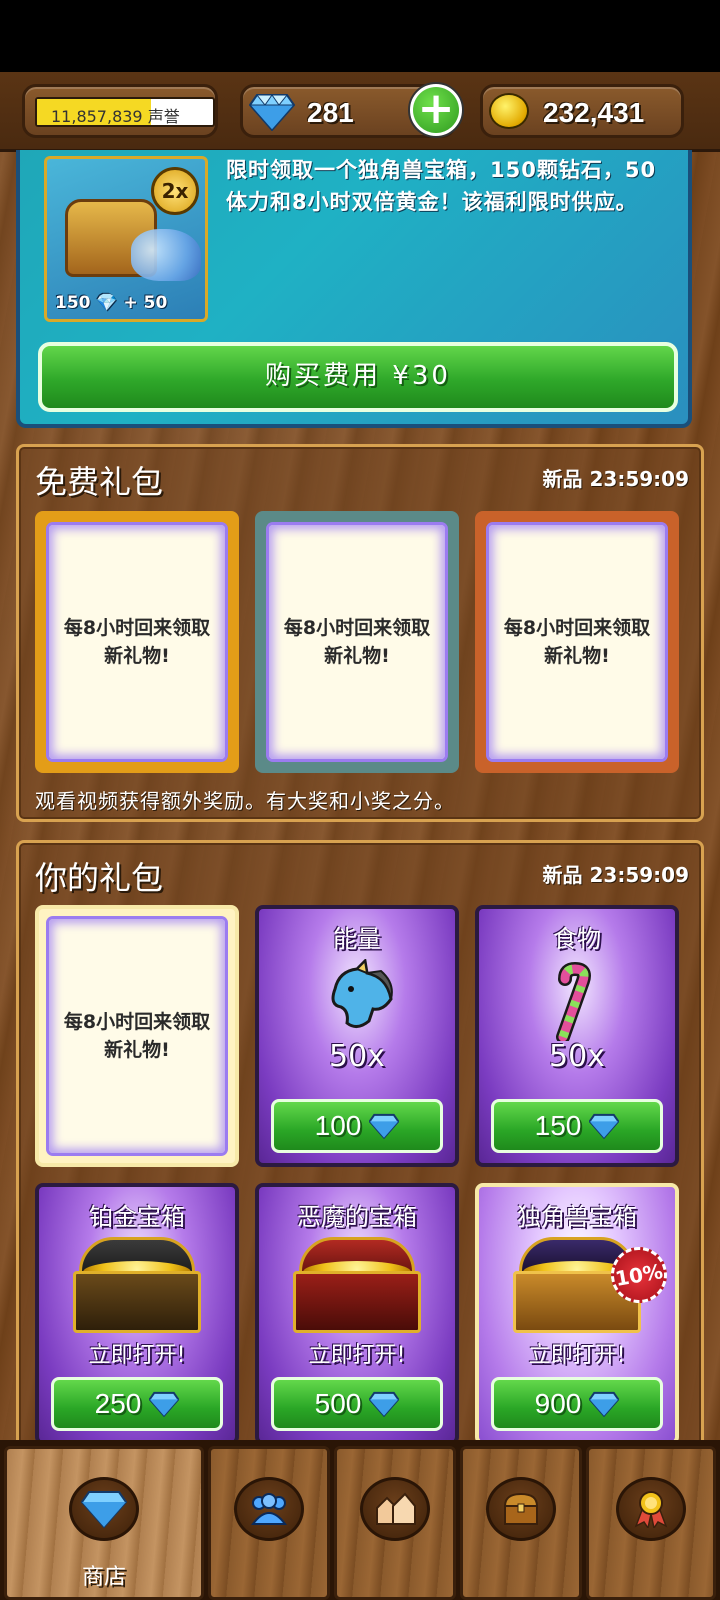 The image size is (720, 1600). Describe the element at coordinates (245, 801) in the screenshot. I see `video-bonus-note: 观看视频获得额外奖励。有大奖和小奖之分。` at that location.